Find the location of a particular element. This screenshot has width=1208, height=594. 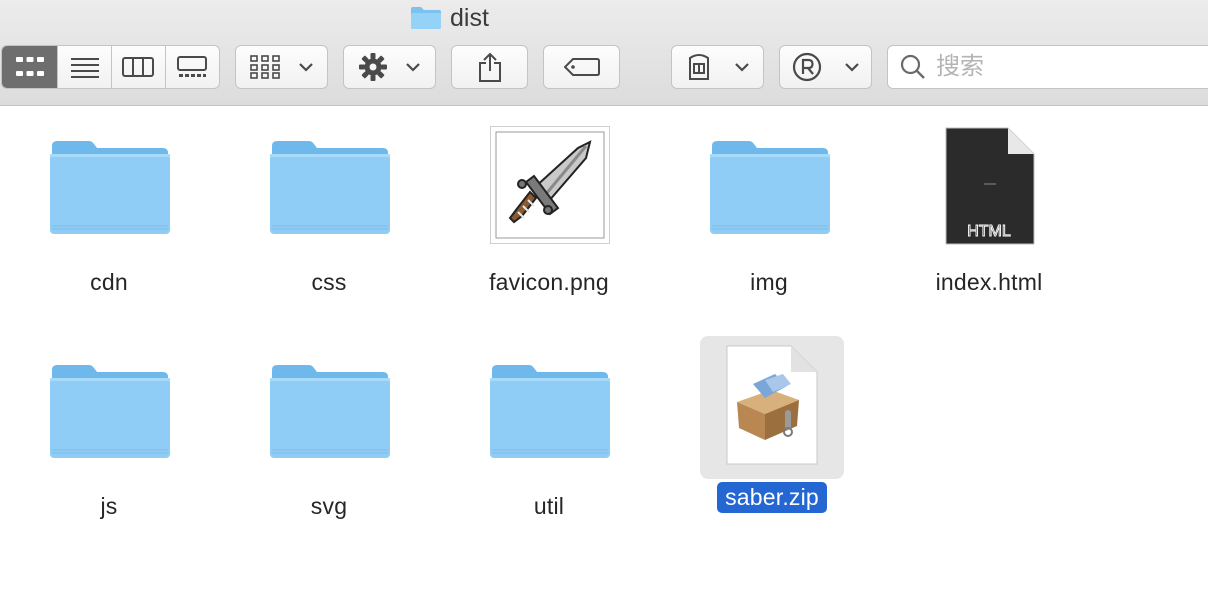

file-item-favicon: favicon.png is located at coordinates (549, 216).